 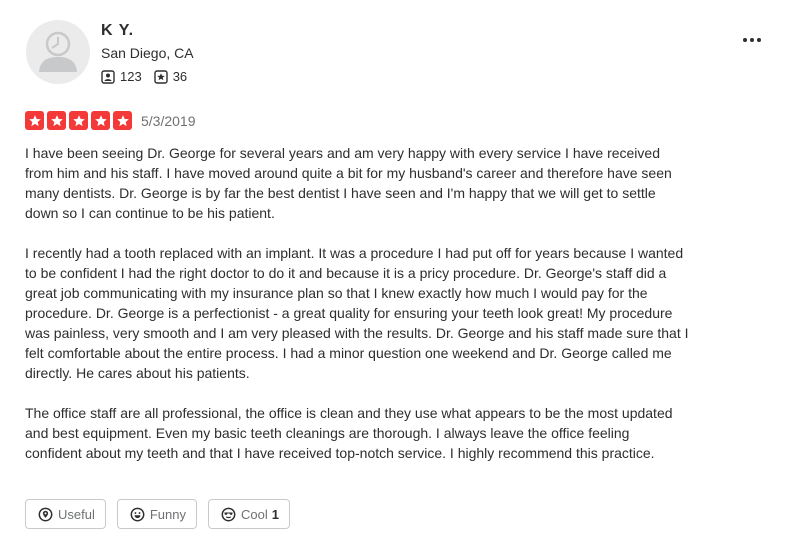 I want to click on funny-label: Funny, so click(x=167, y=514).